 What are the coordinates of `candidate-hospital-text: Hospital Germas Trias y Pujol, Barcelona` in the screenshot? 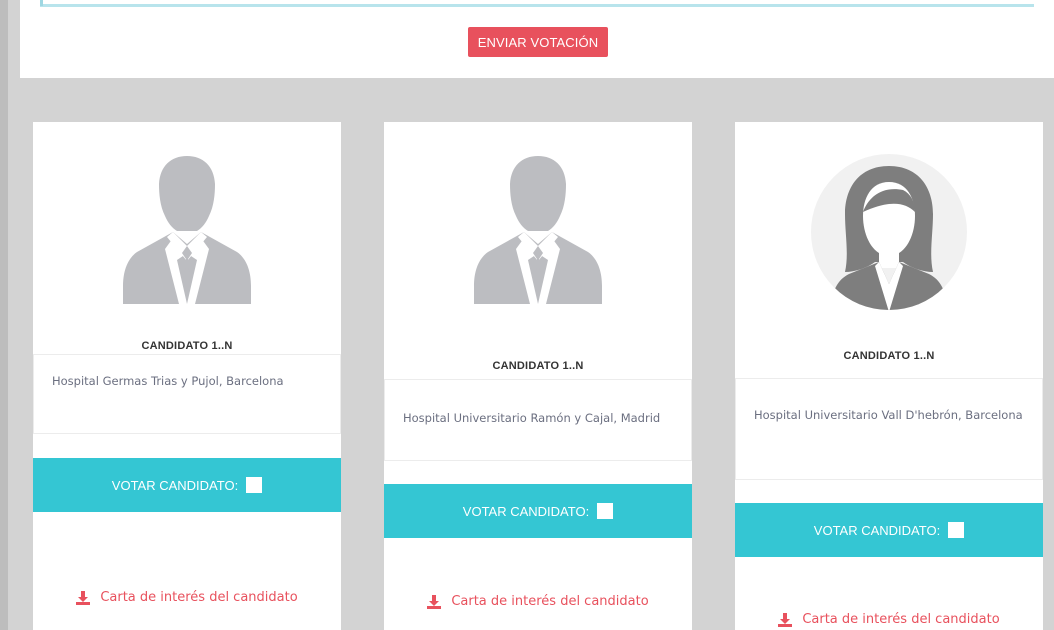 It's located at (168, 381).